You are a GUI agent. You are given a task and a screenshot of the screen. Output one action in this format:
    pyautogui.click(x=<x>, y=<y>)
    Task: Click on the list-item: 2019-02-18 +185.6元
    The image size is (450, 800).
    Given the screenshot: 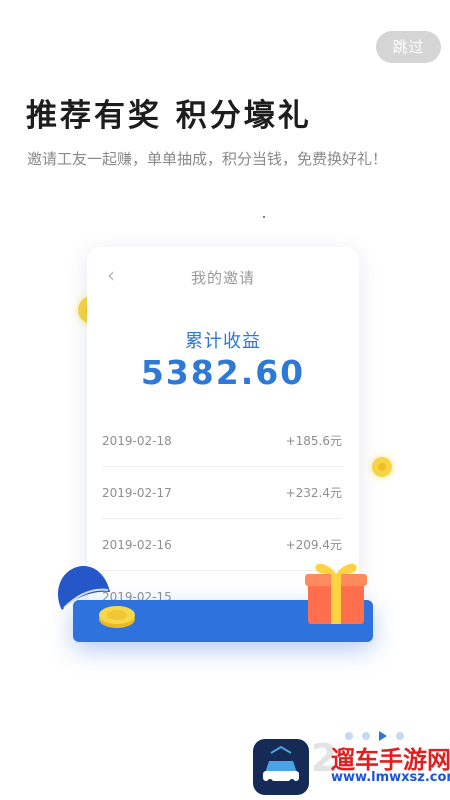 What is the action you would take?
    pyautogui.click(x=222, y=441)
    